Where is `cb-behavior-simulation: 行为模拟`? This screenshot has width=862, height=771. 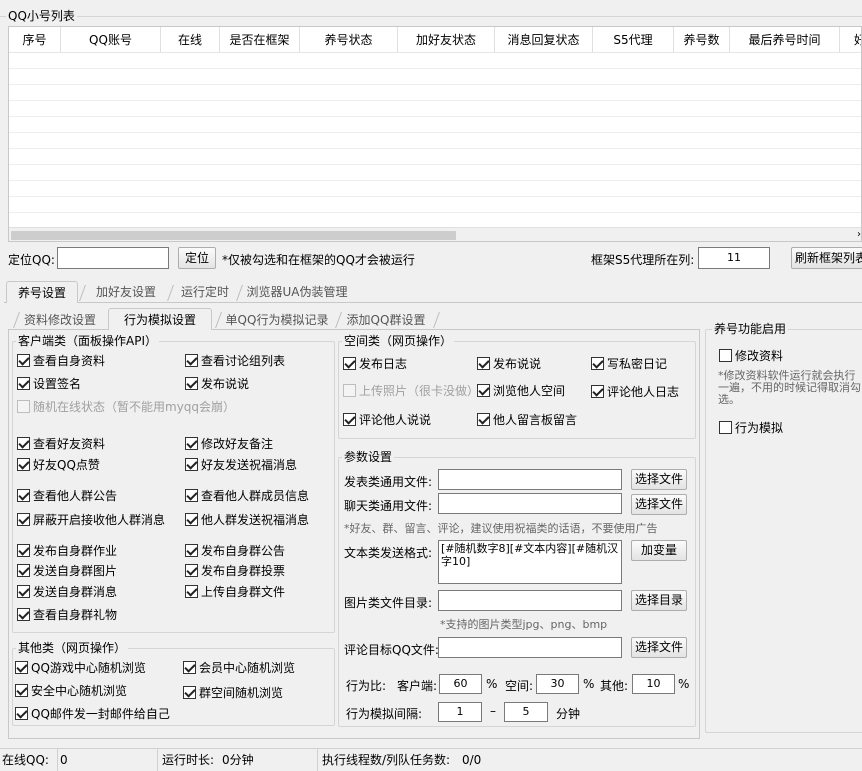 cb-behavior-simulation: 行为模拟 is located at coordinates (751, 427).